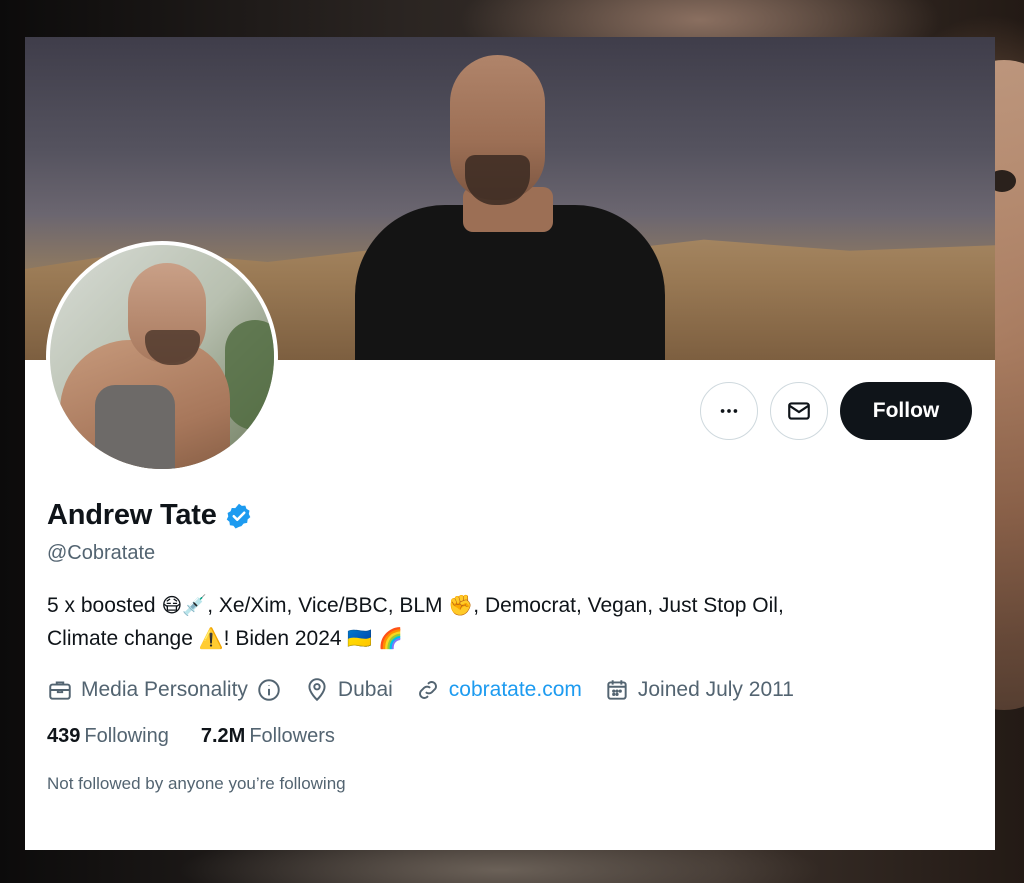  I want to click on meta-website: cobratate.com, so click(498, 690).